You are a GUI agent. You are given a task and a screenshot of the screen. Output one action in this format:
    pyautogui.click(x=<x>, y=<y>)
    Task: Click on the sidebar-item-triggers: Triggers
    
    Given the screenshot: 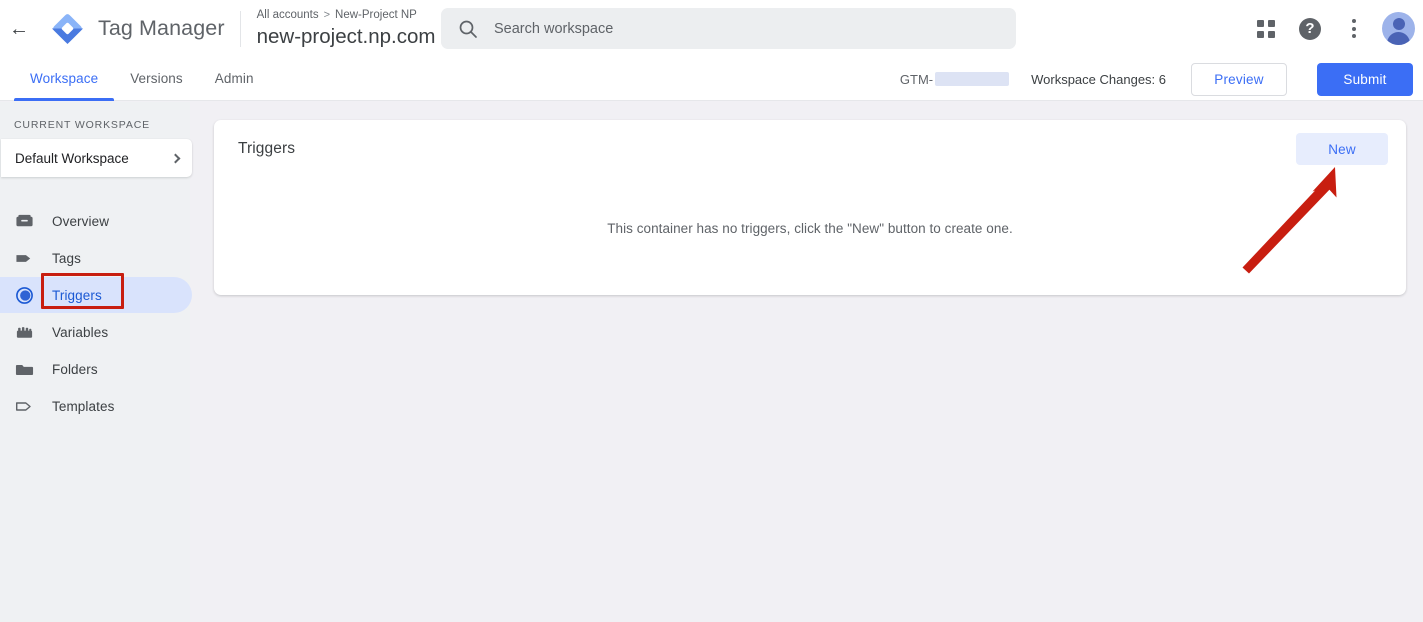 What is the action you would take?
    pyautogui.click(x=96, y=295)
    